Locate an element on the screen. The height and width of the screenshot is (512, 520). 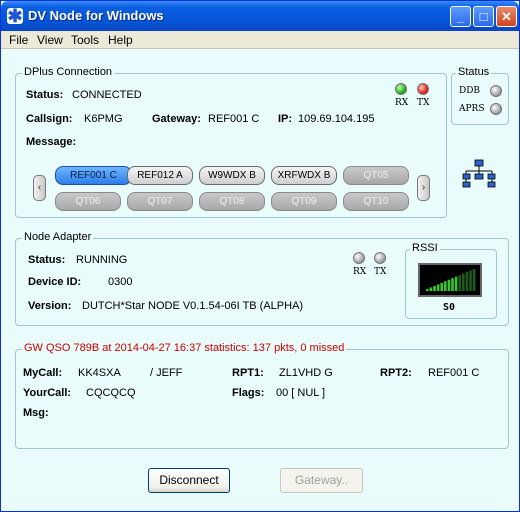
reflector-button-3: W9WDX B is located at coordinates (232, 175).